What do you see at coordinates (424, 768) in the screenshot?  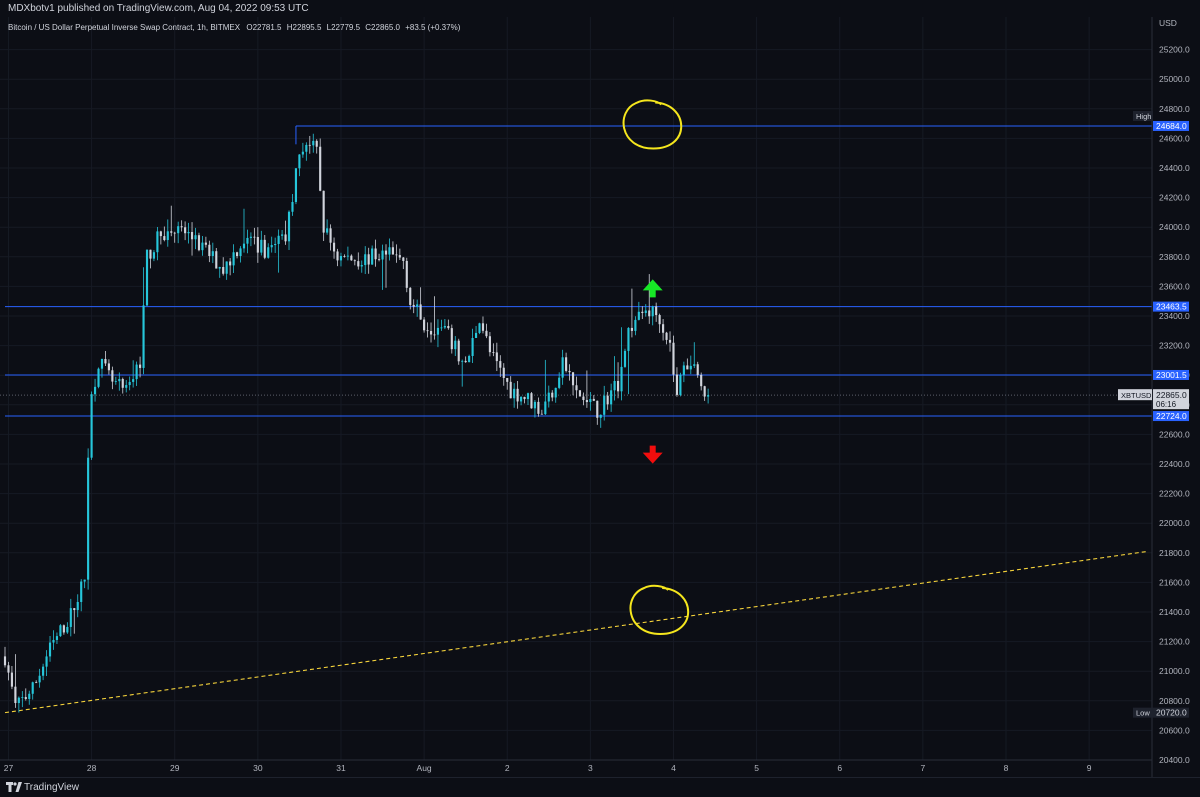 I see `x-tick-label: Aug` at bounding box center [424, 768].